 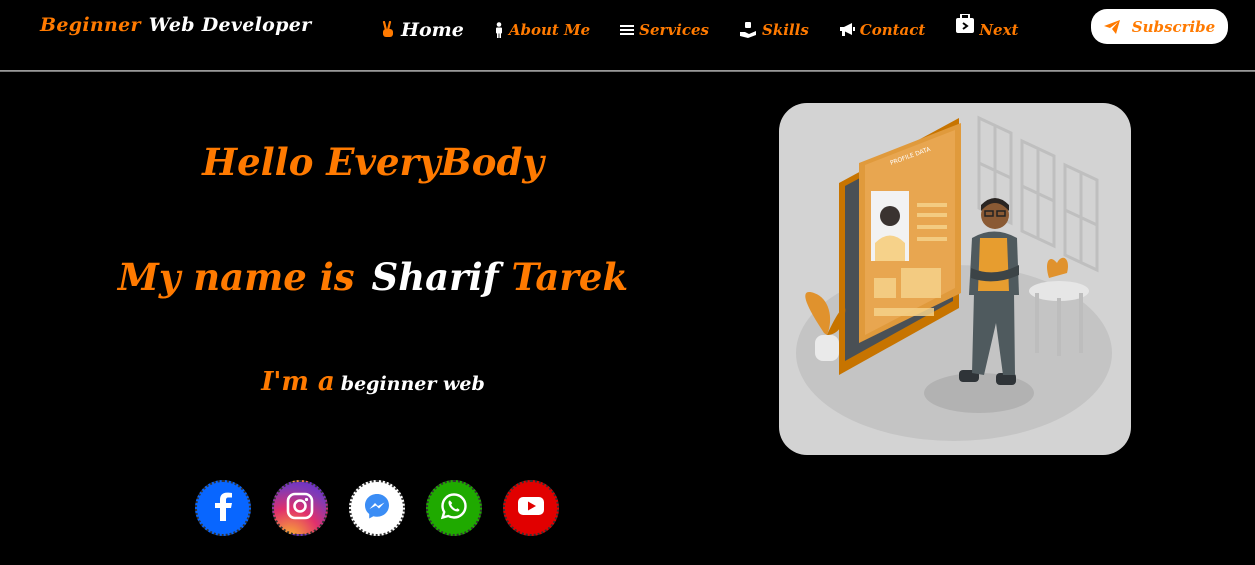 What do you see at coordinates (847, 30) in the screenshot?
I see `megaphone-icon` at bounding box center [847, 30].